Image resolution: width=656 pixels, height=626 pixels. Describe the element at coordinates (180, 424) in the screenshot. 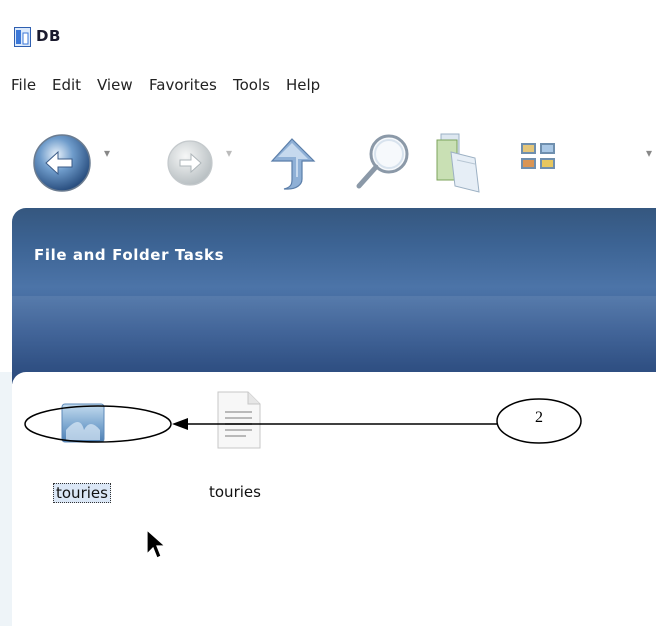

I see `arrow-head` at that location.